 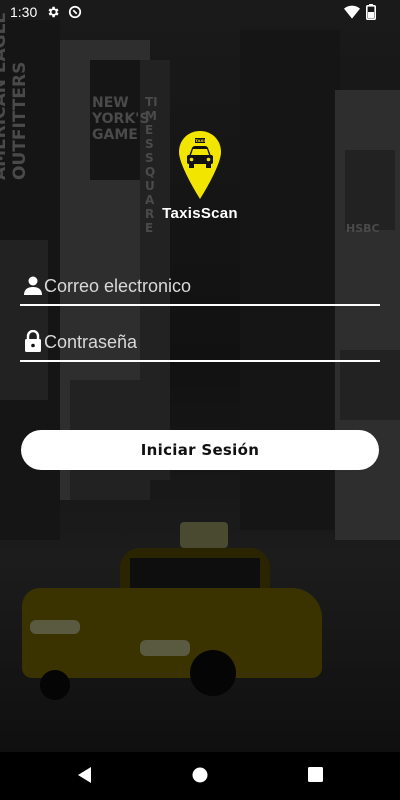 I want to click on email-field, so click(x=200, y=288).